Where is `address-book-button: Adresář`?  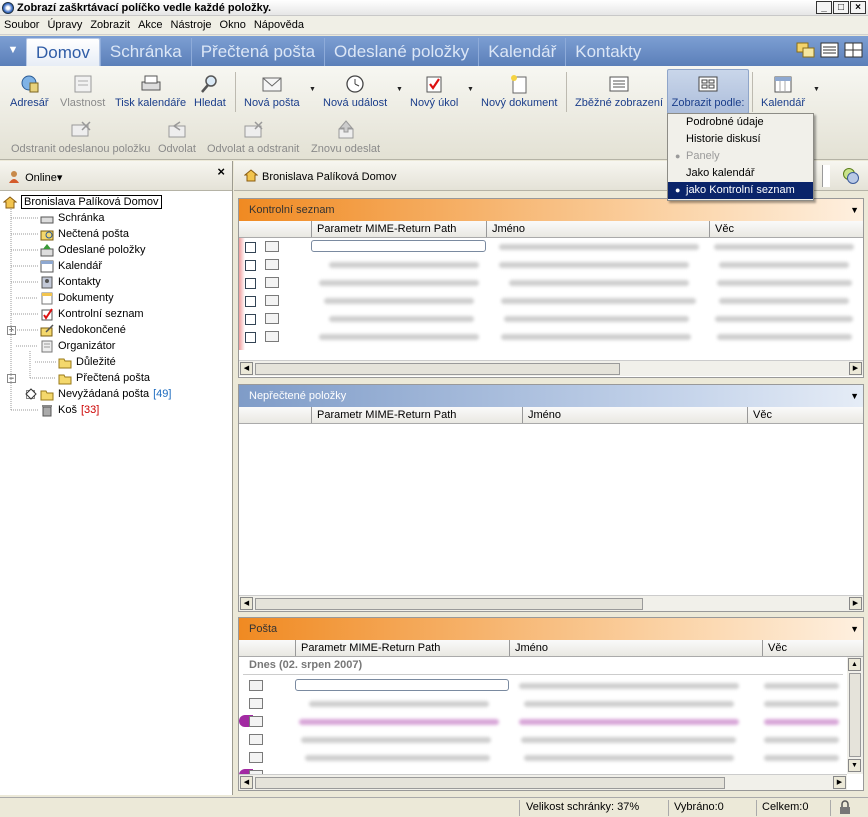 address-book-button: Adresář is located at coordinates (29, 91).